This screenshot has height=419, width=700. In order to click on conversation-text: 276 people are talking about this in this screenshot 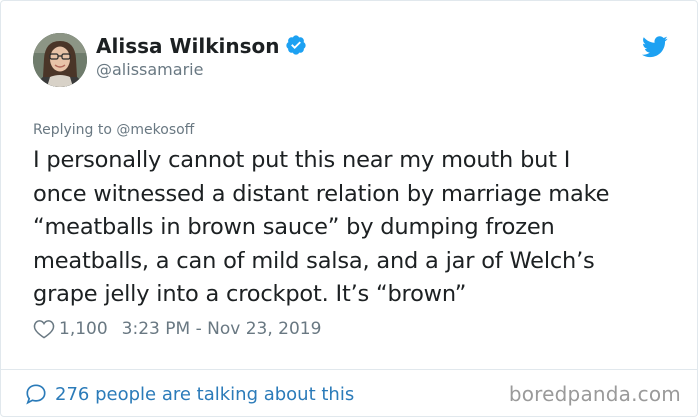, I will do `click(204, 394)`.